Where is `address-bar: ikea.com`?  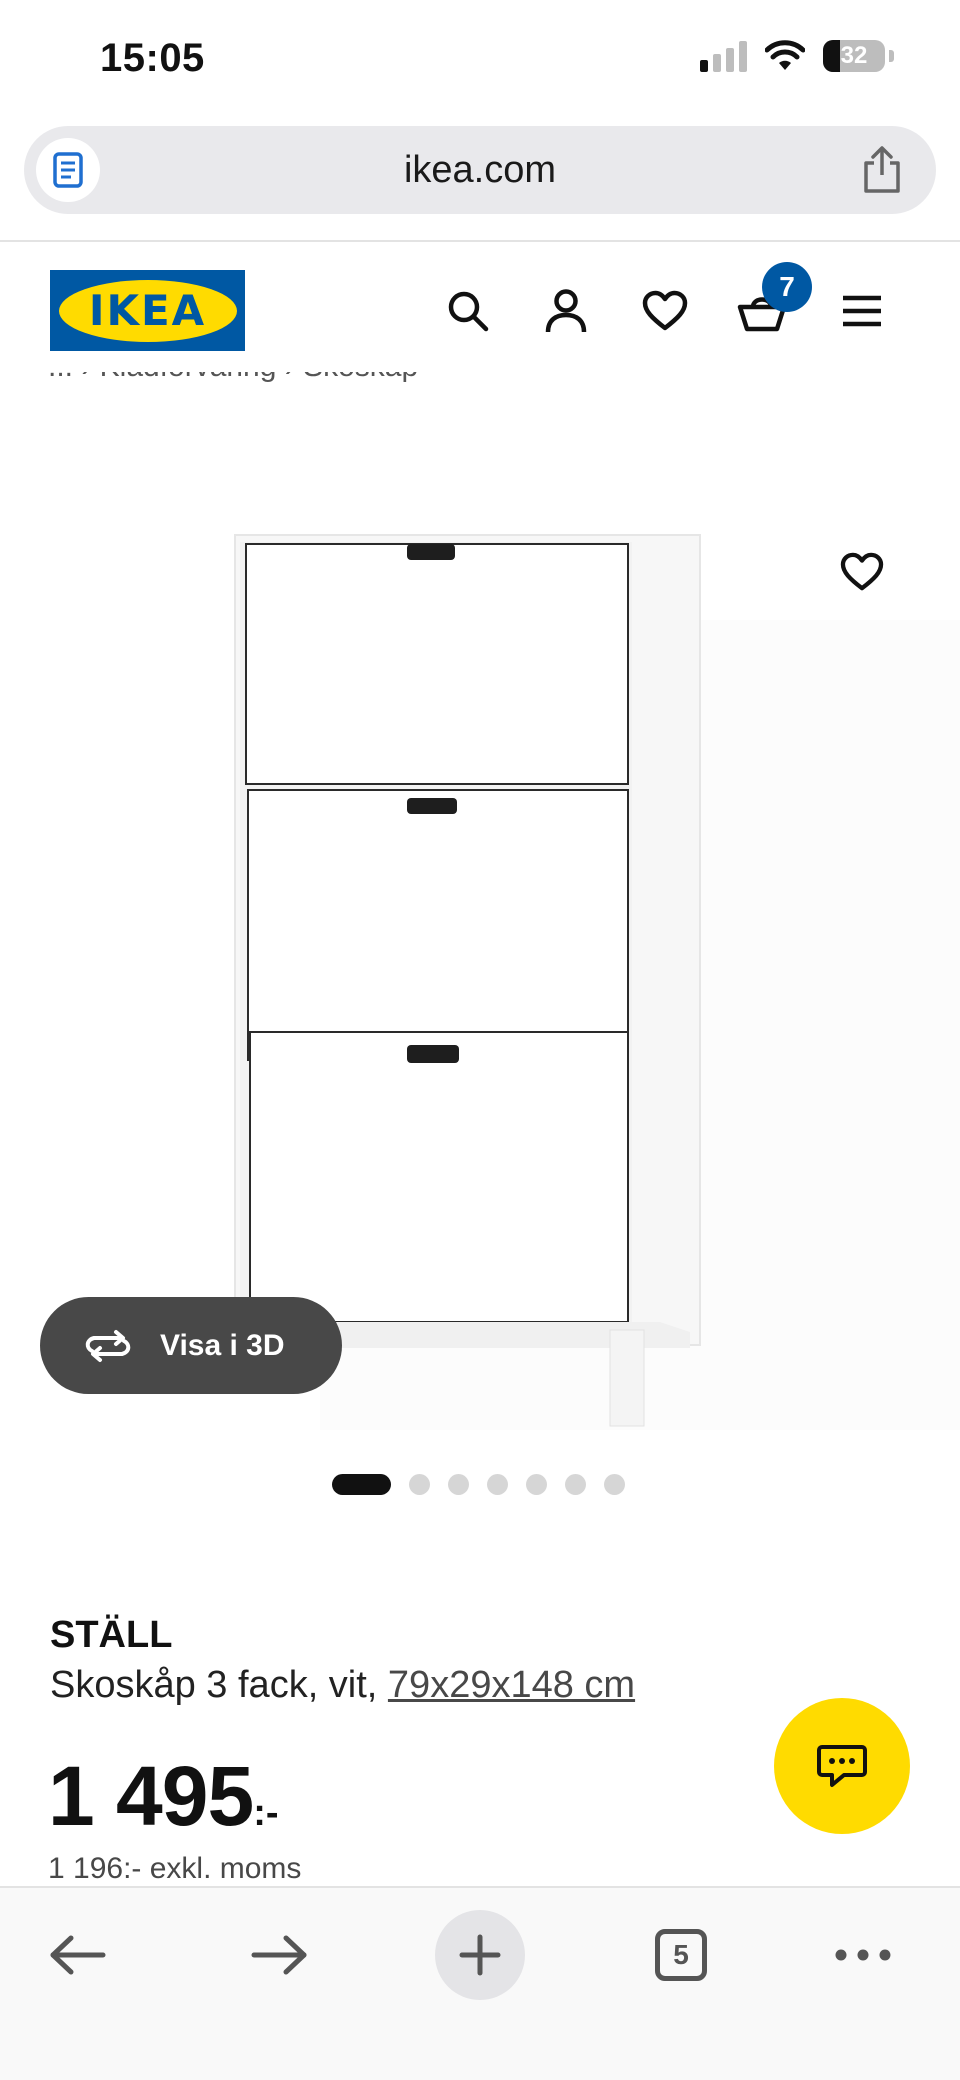 address-bar: ikea.com is located at coordinates (480, 170).